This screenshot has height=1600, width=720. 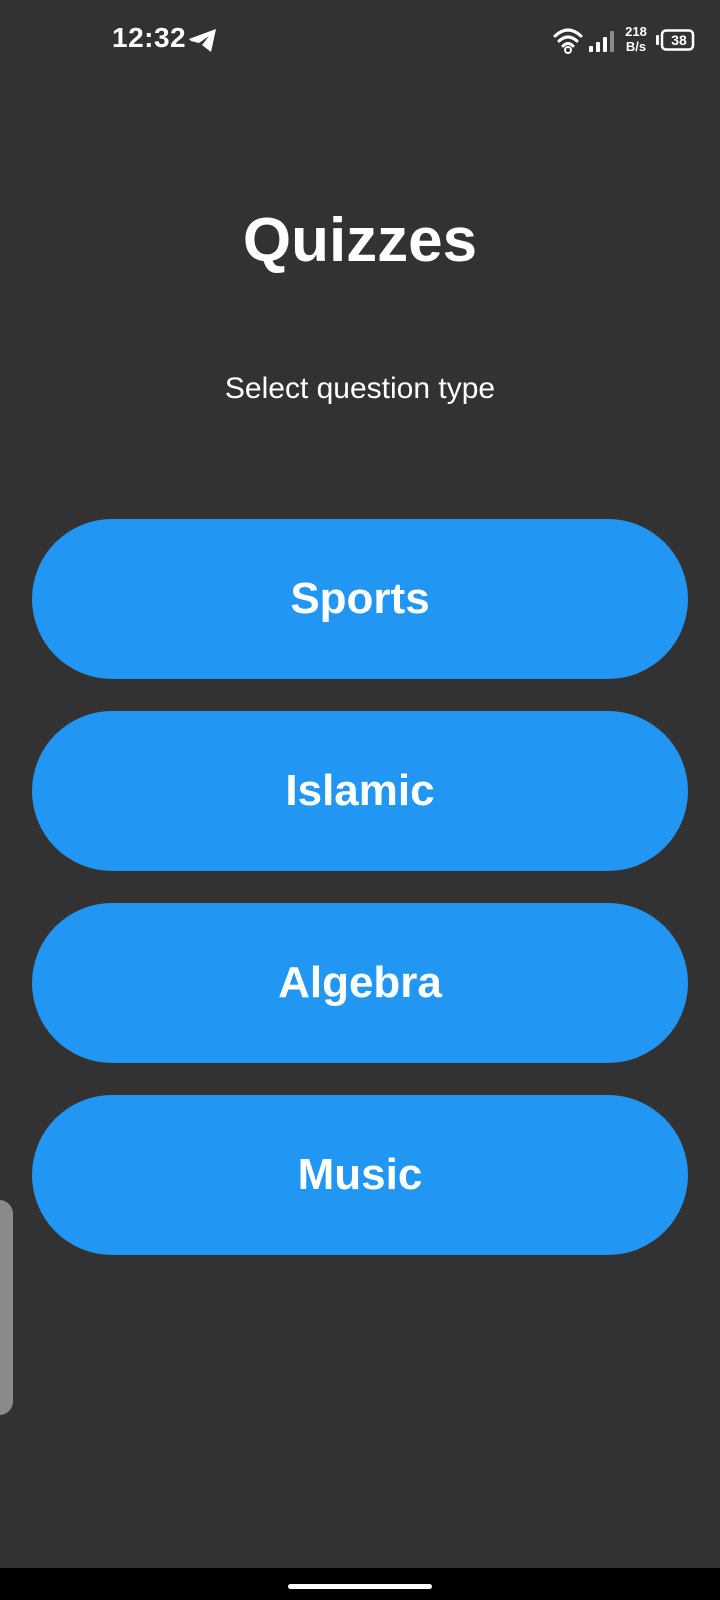 What do you see at coordinates (636, 46) in the screenshot?
I see `network-speed-unit: B/s` at bounding box center [636, 46].